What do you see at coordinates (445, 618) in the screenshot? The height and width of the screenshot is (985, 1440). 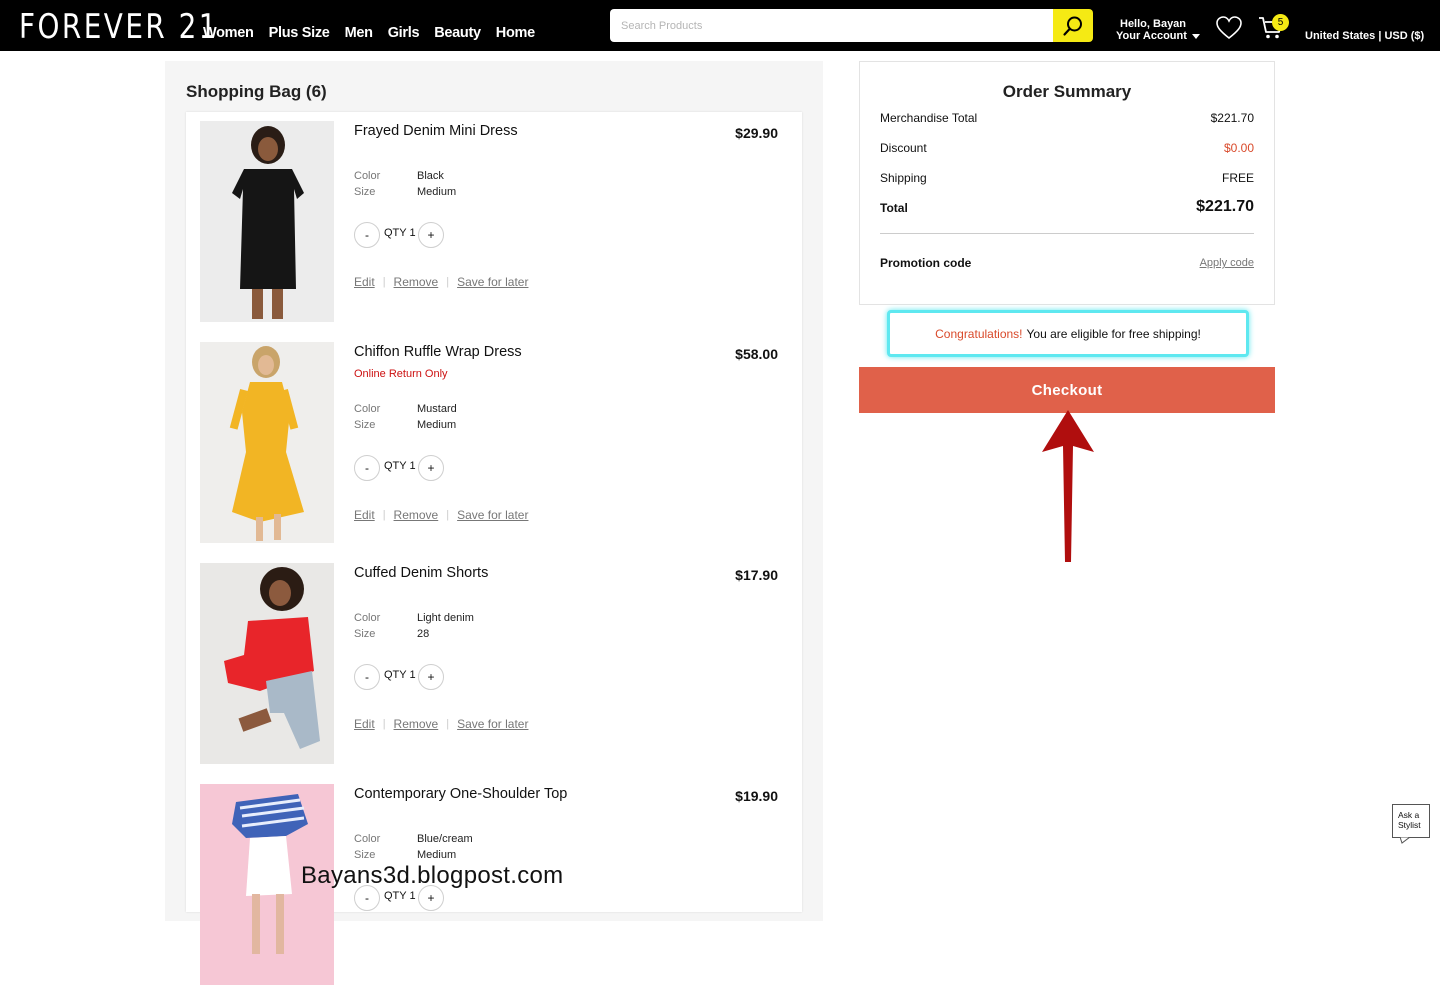 I see `color-value: Light denim` at bounding box center [445, 618].